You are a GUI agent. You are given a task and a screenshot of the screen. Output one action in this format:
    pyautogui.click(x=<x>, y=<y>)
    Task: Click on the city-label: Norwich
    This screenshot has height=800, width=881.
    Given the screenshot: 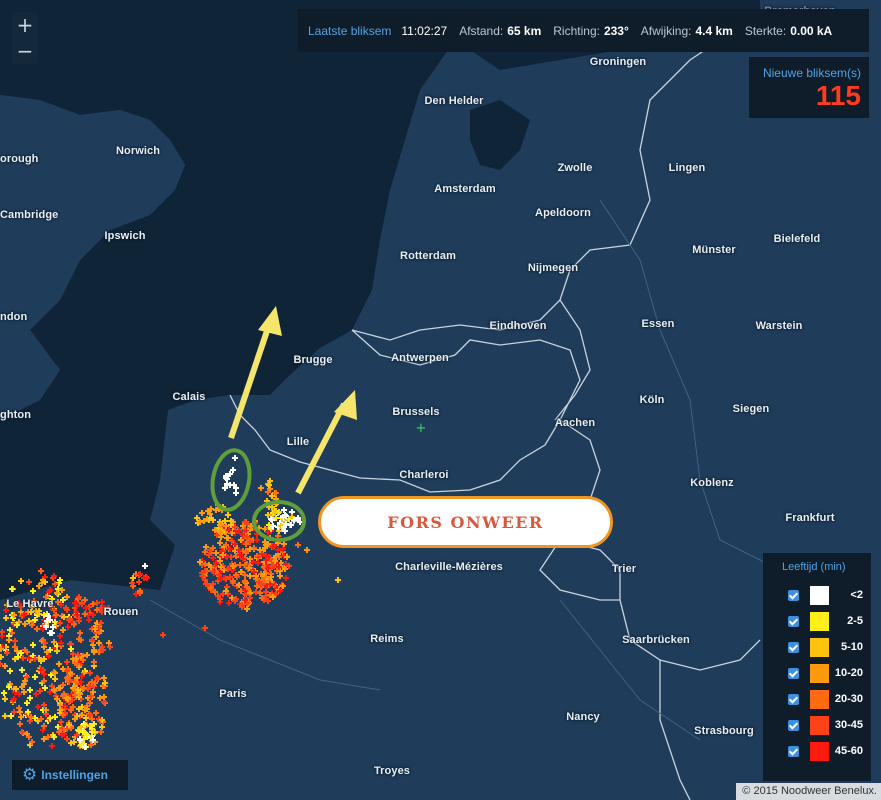 What is the action you would take?
    pyautogui.click(x=138, y=151)
    